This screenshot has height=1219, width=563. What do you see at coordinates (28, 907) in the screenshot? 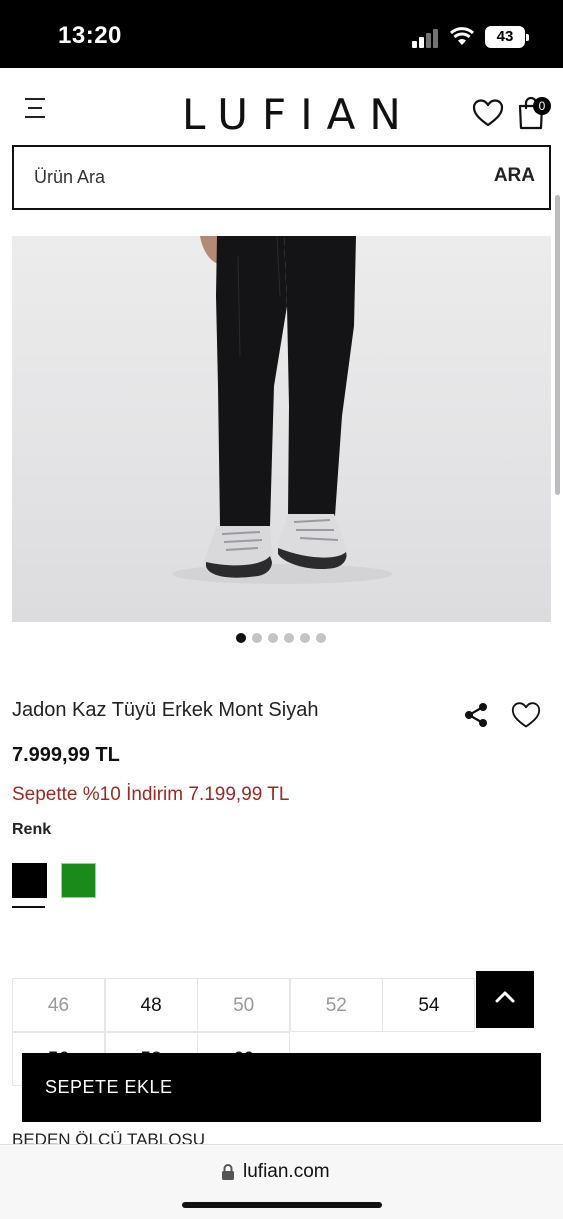
I see `selected-color-indicator` at bounding box center [28, 907].